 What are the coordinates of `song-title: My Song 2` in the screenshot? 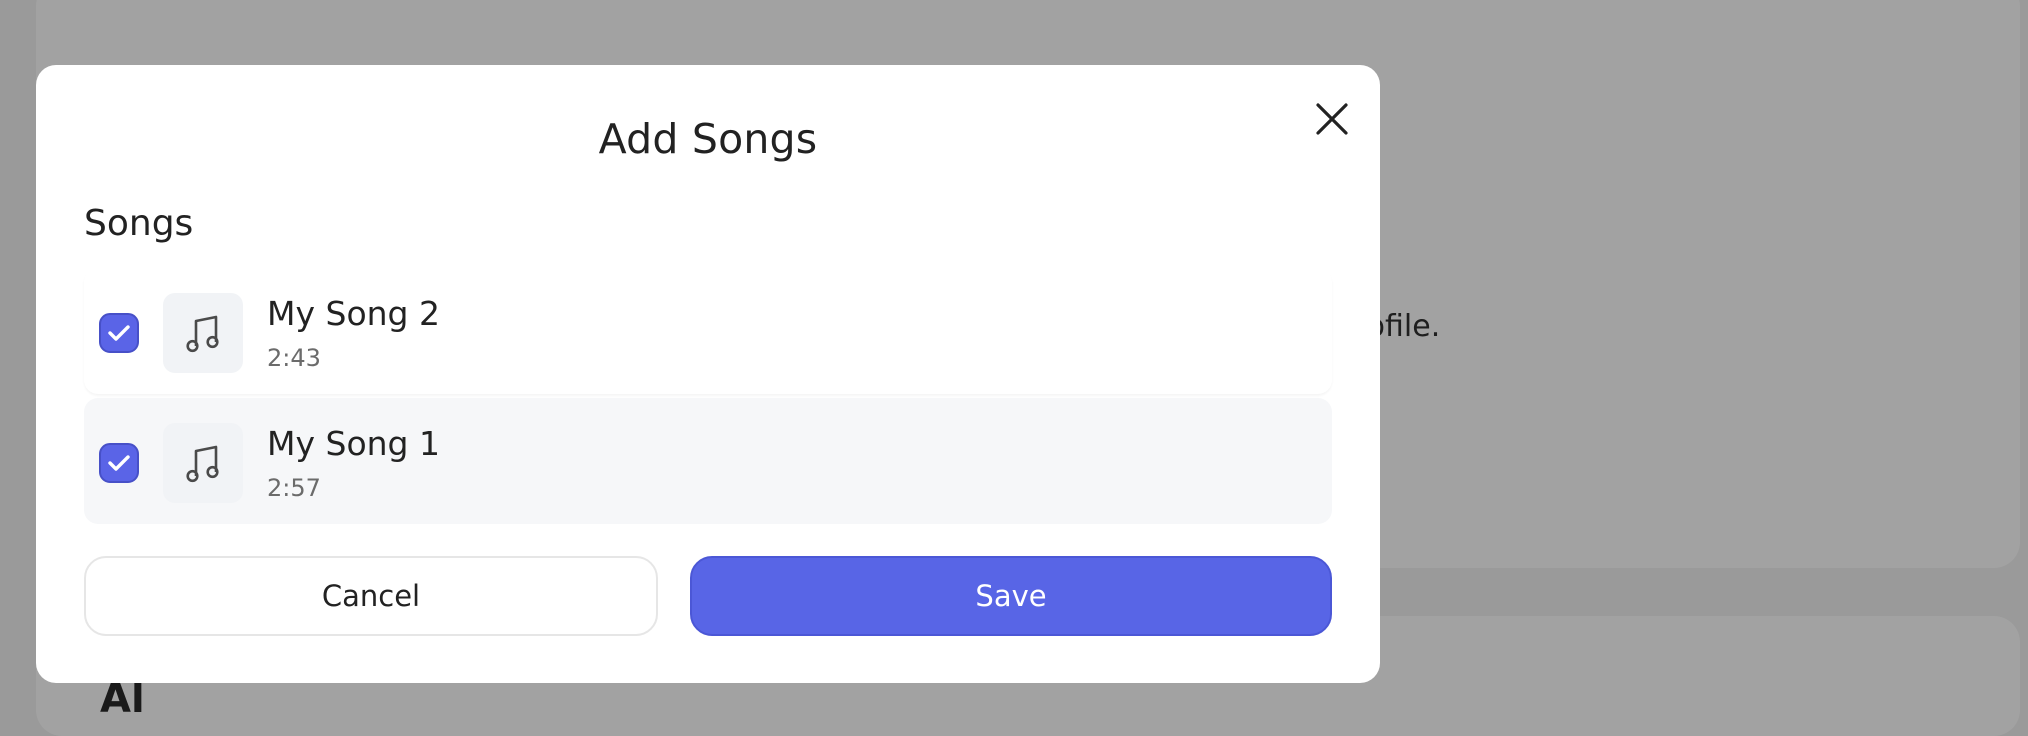 It's located at (353, 313).